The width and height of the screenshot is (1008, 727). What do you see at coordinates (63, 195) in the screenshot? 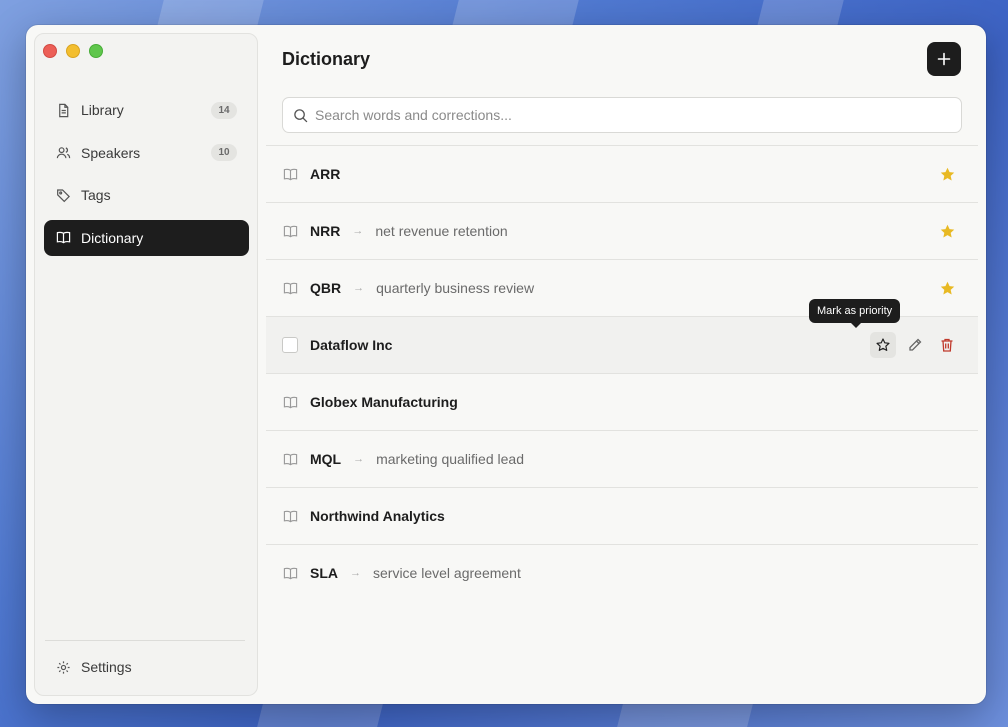
I see `tag-icon` at bounding box center [63, 195].